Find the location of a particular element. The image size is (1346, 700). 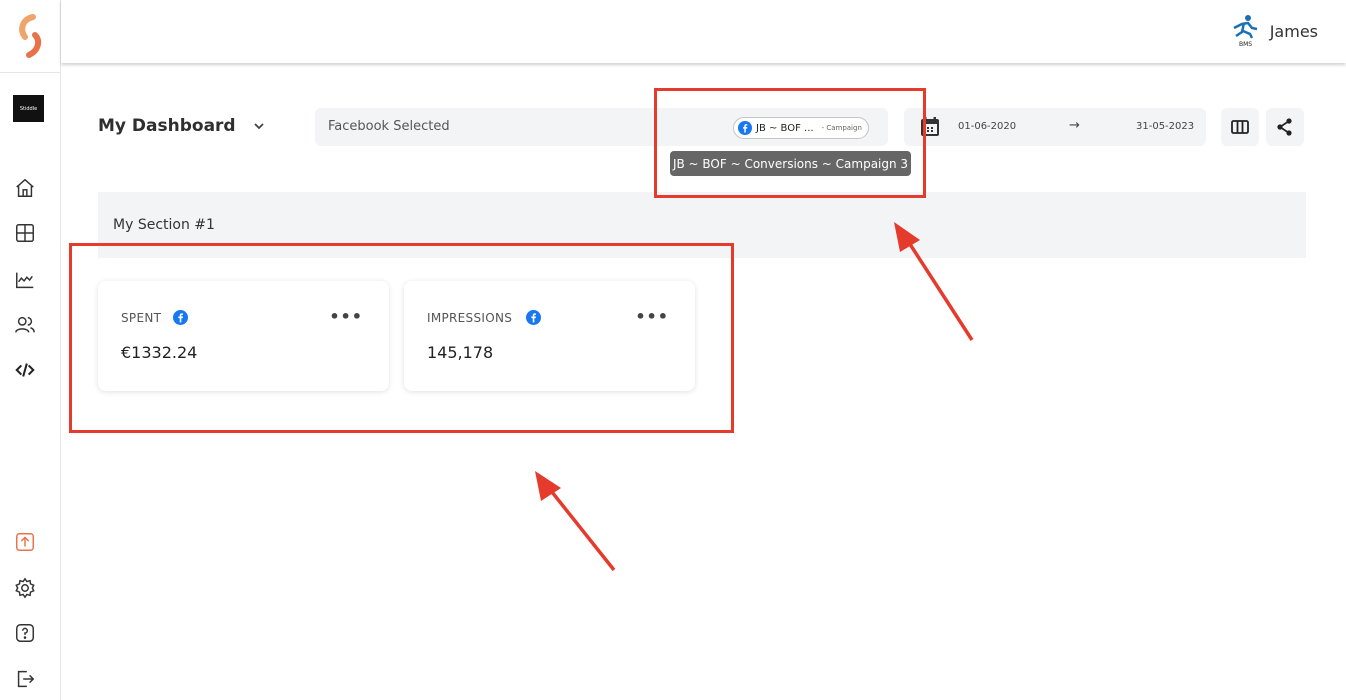

workspace-logo: Stiddle is located at coordinates (28, 108).